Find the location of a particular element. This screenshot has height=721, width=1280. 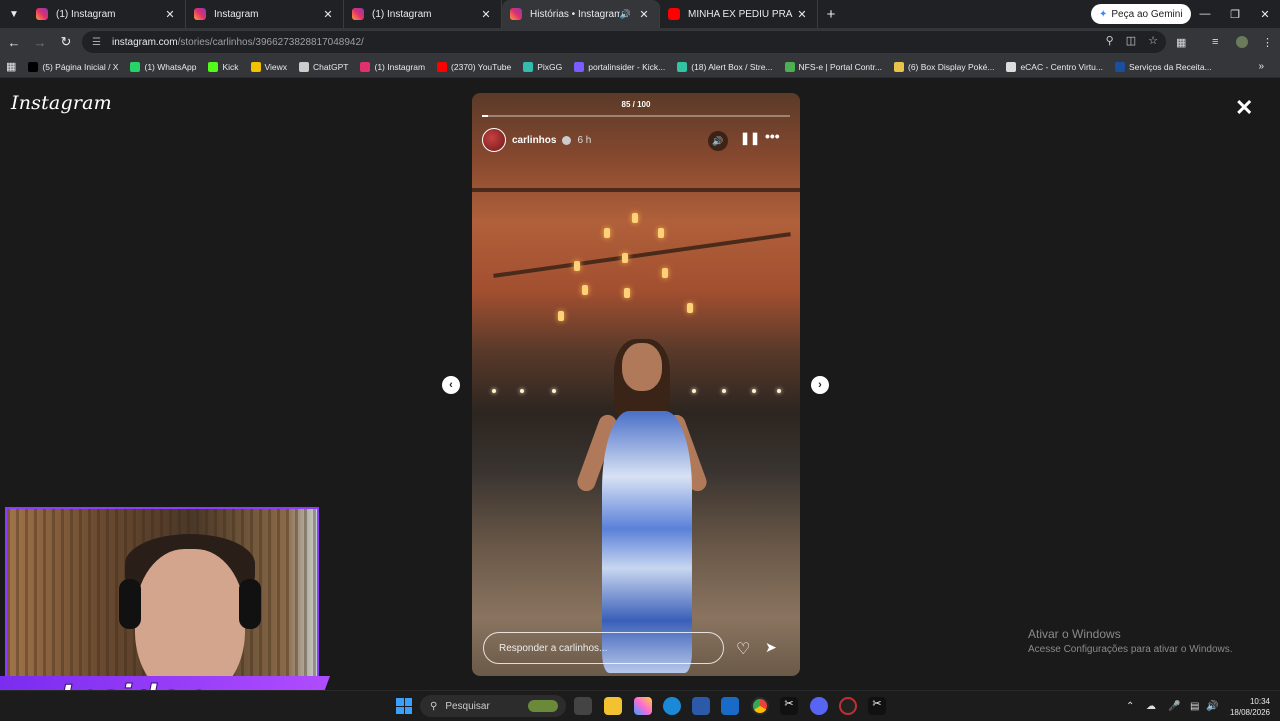

tab-search-chevron-icon: ▼ is located at coordinates (14, 14).